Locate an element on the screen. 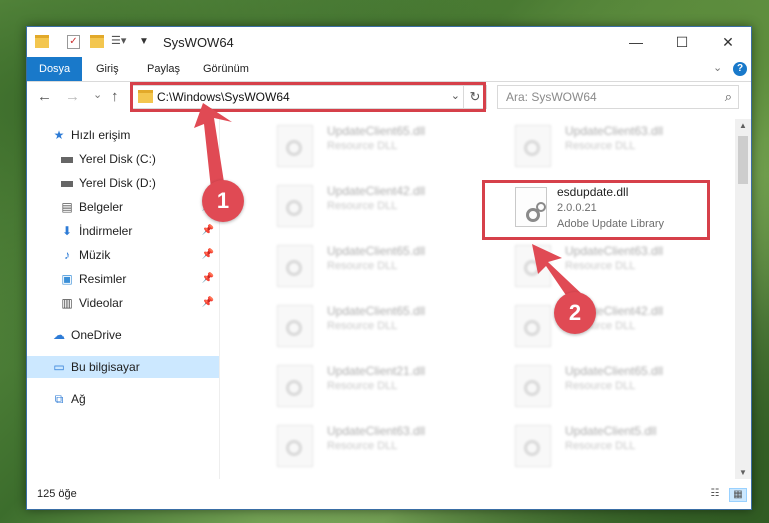 This screenshot has width=769, height=523. sidebar-item-onedrive: ☁ OneDrive is located at coordinates (123, 335).